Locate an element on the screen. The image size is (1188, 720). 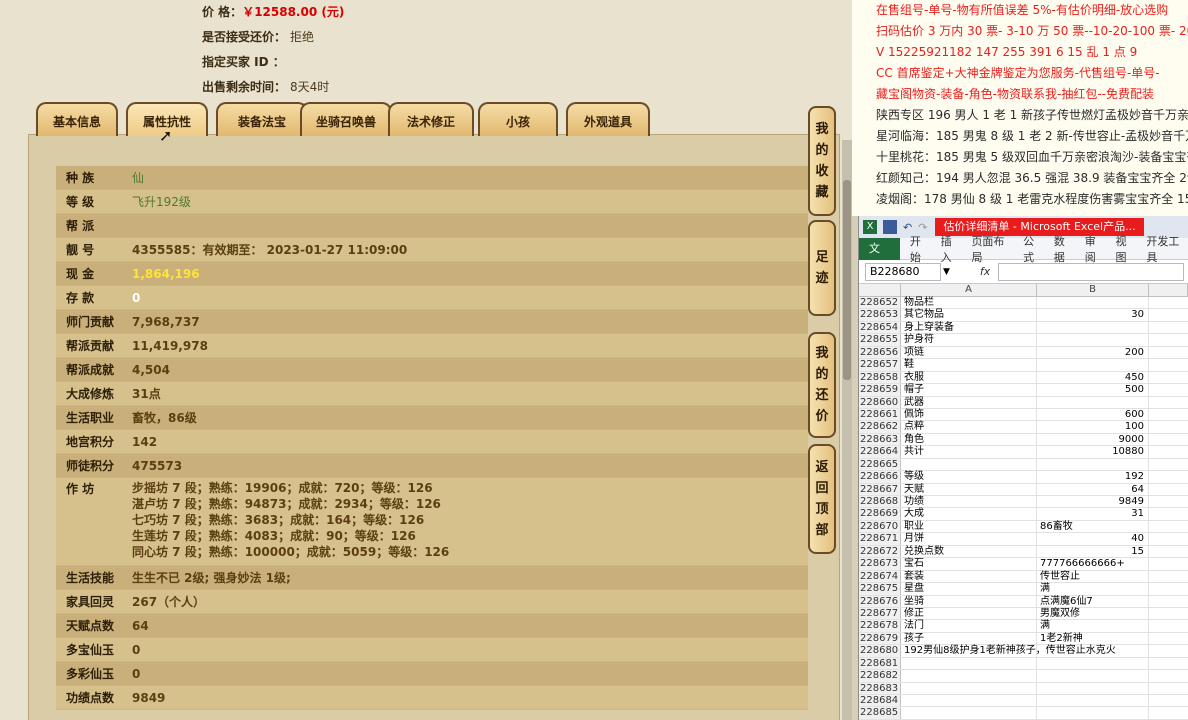
cell-a: 修正 is located at coordinates (969, 613).